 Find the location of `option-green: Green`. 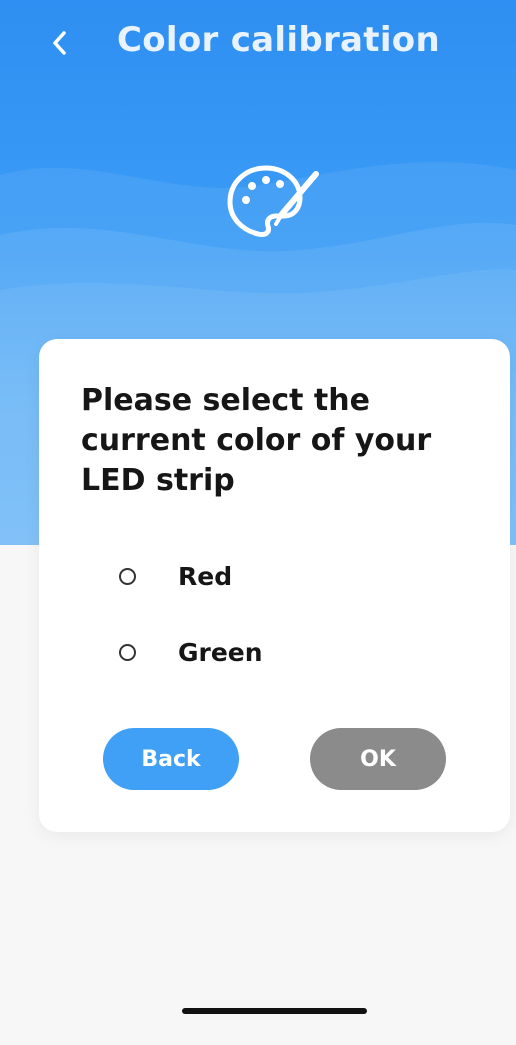

option-green: Green is located at coordinates (191, 652).